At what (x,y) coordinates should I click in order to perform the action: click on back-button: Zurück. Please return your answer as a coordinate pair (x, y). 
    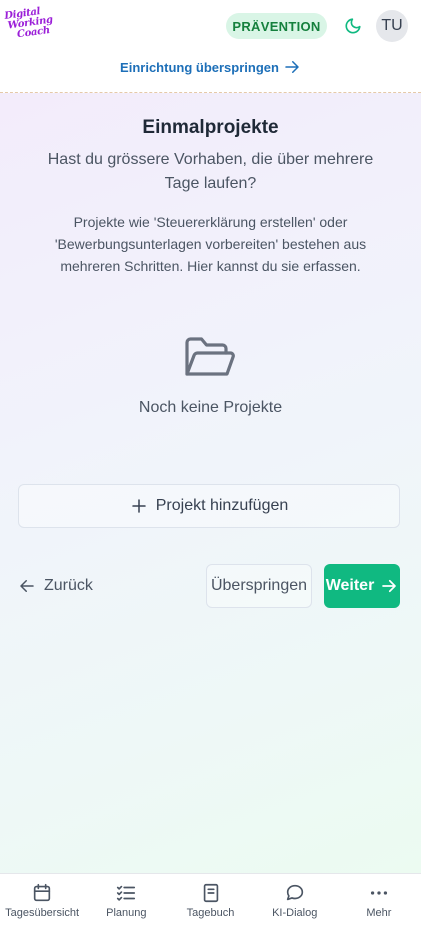
    Looking at the image, I should click on (68, 586).